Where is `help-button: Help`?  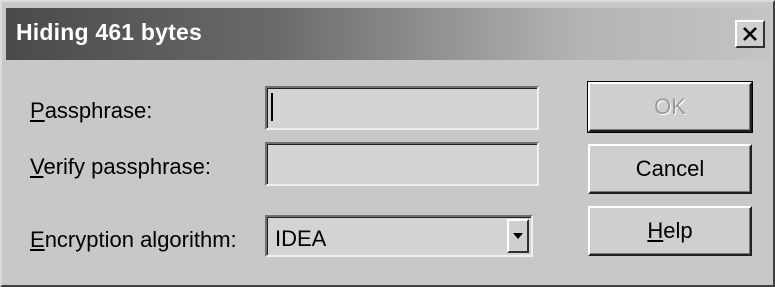
help-button: Help is located at coordinates (670, 231).